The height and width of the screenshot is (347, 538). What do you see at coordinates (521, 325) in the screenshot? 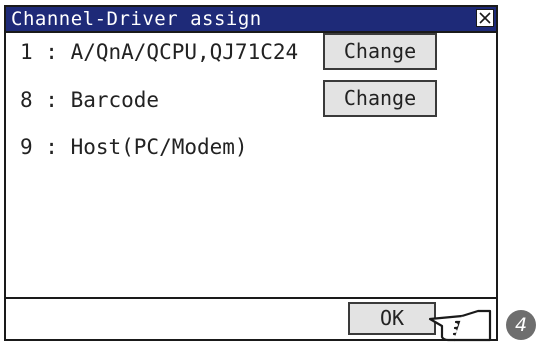
I see `step-number-badge: 4` at bounding box center [521, 325].